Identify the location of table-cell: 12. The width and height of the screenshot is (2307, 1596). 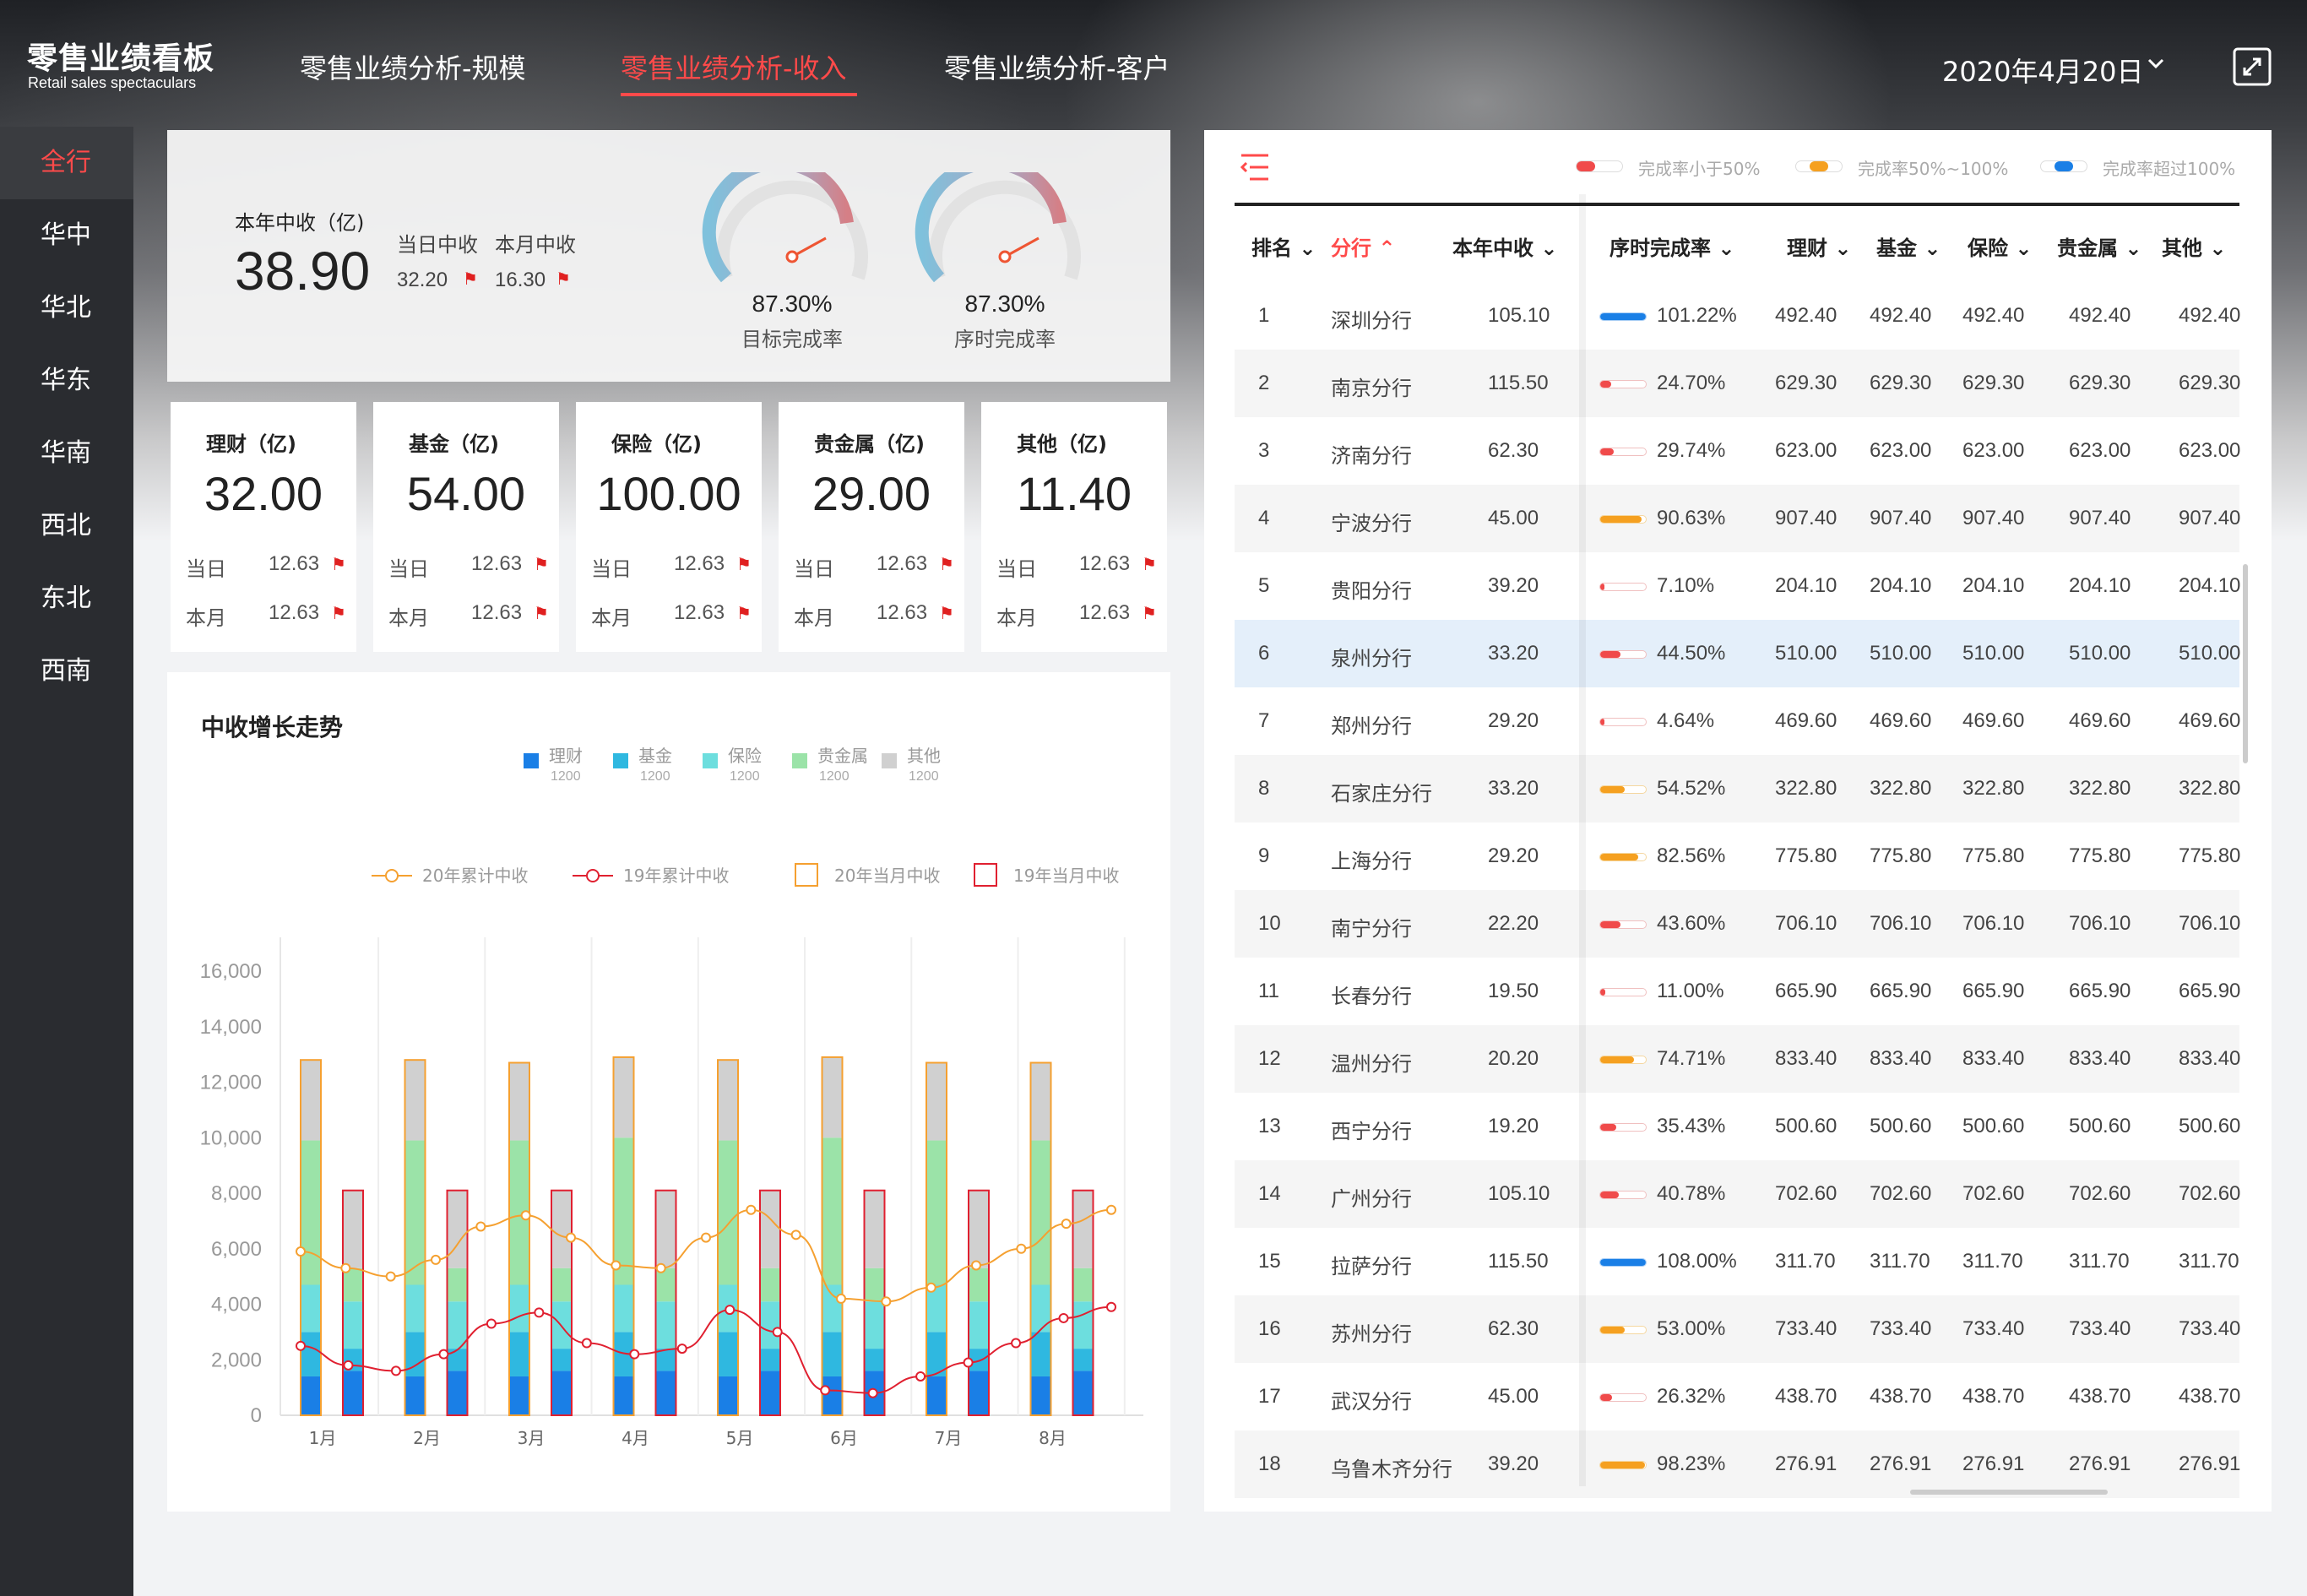
(1269, 1058).